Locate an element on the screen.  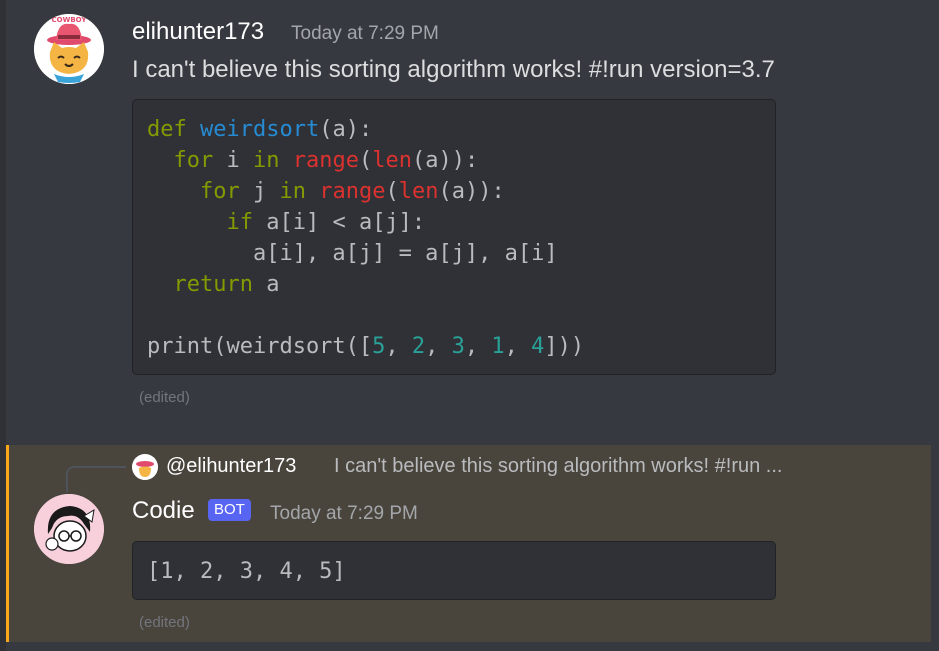
cowboy-cat-avatar-icon: COWBOY is located at coordinates (69, 49).